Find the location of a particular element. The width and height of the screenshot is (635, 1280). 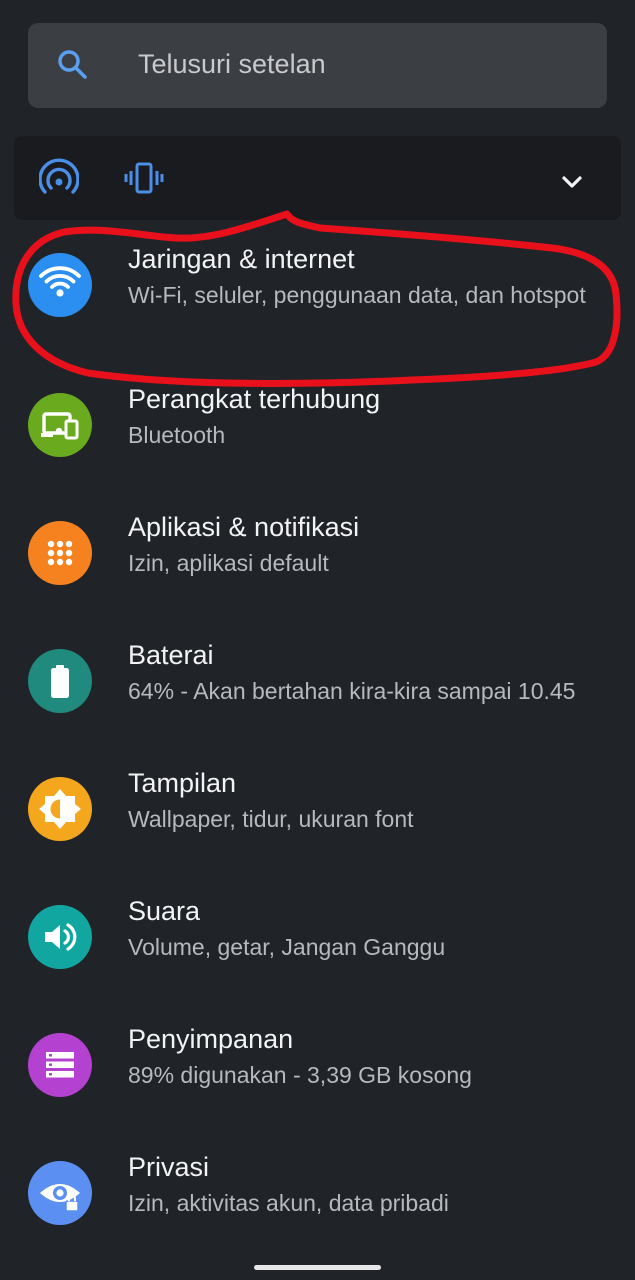

item-subtitle: Volume, getar, Jangan Ganggu is located at coordinates (287, 947).